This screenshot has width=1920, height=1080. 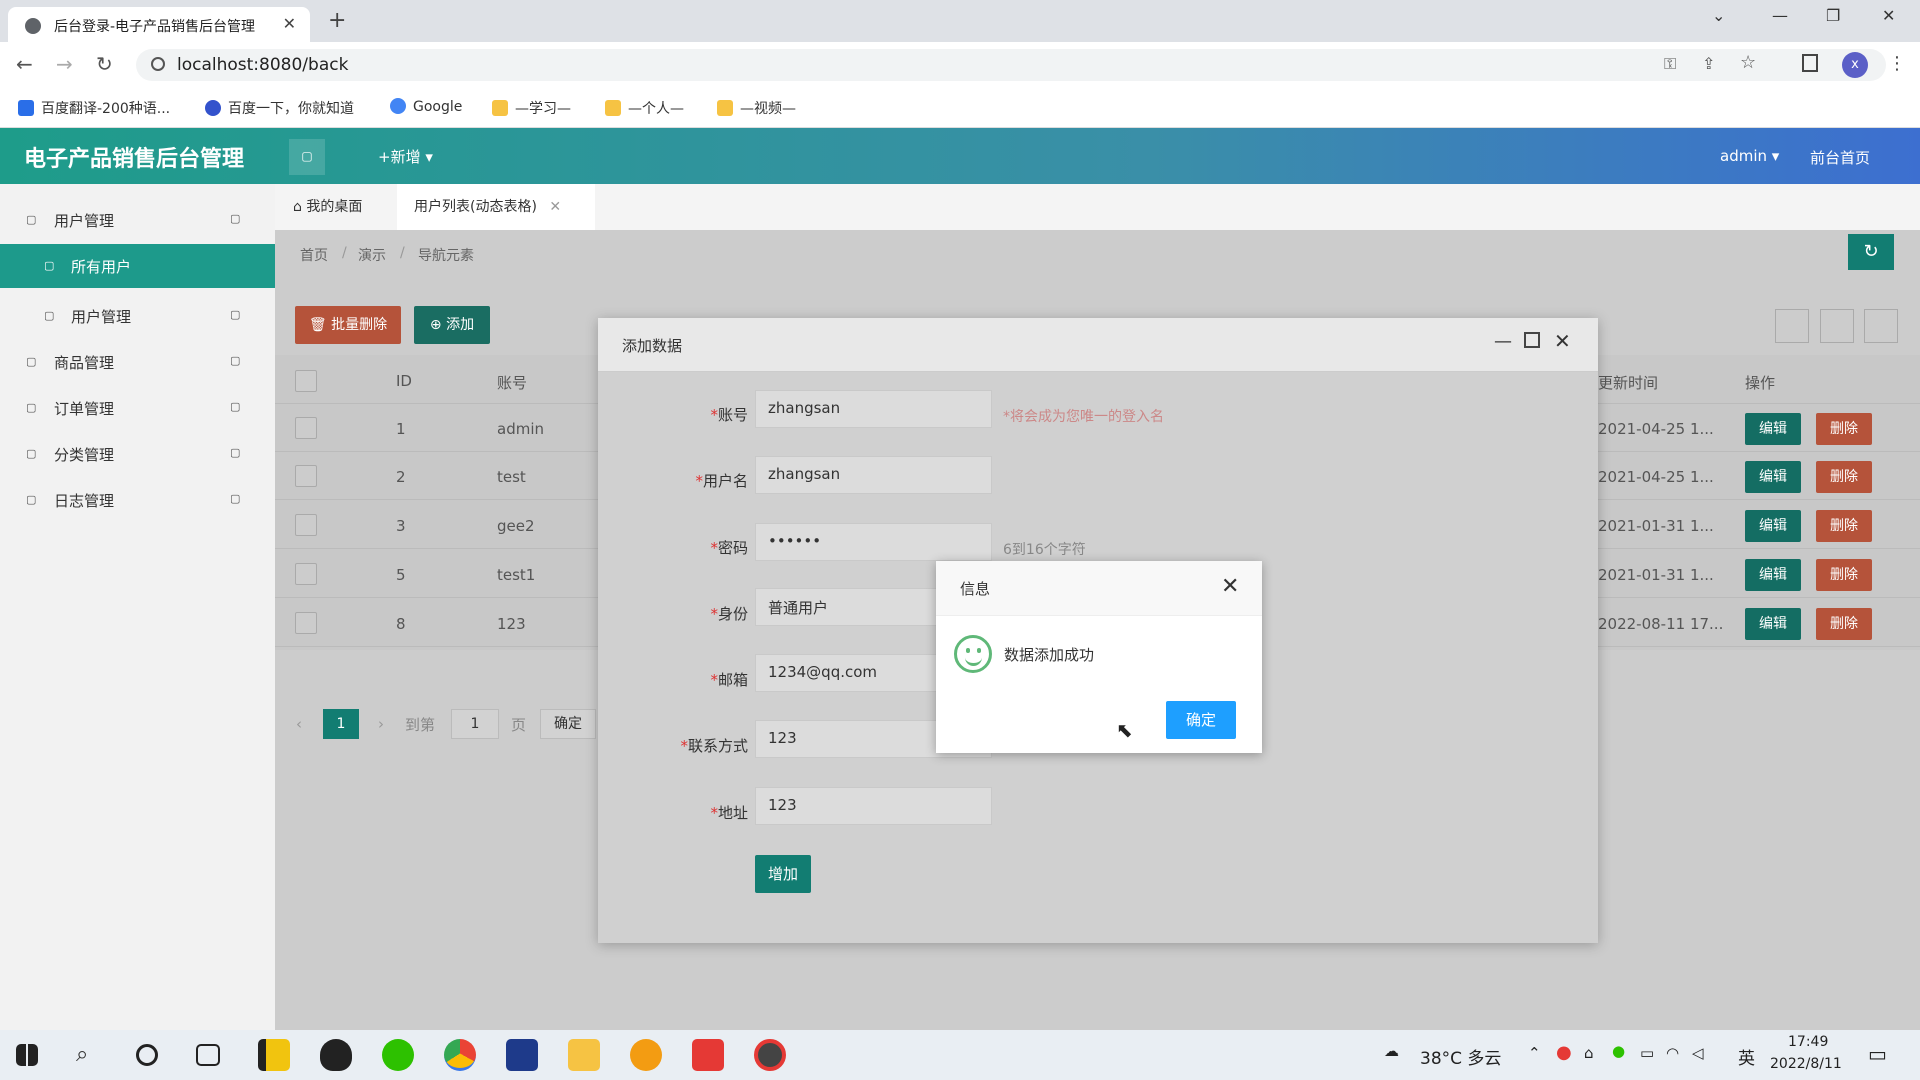 I want to click on clock-time: 17:49, so click(x=1808, y=1042).